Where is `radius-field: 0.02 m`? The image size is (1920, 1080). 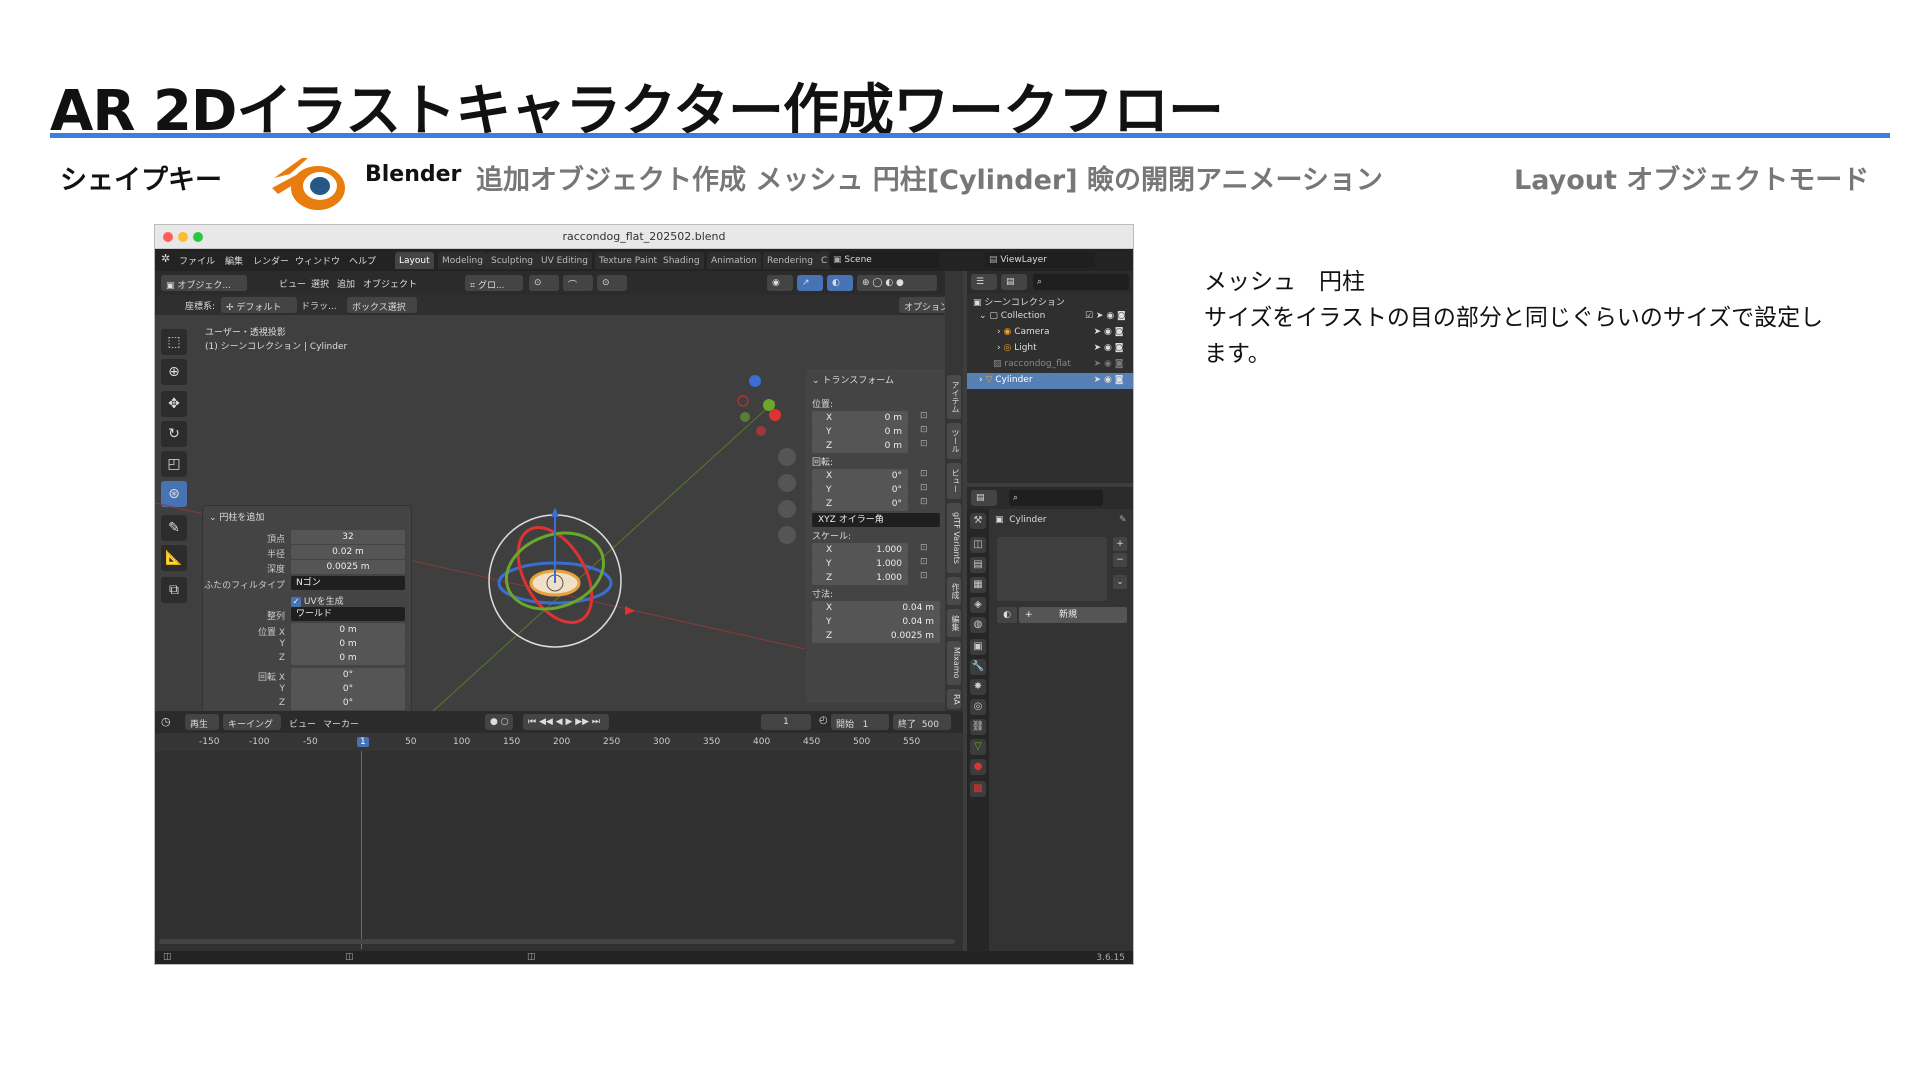 radius-field: 0.02 m is located at coordinates (348, 552).